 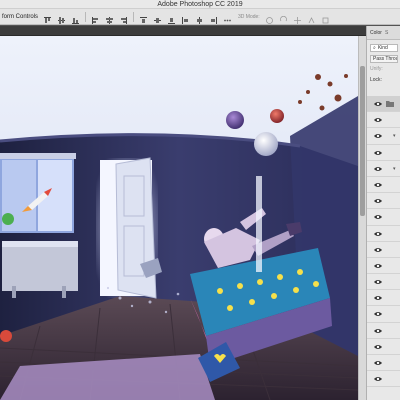 What do you see at coordinates (297, 18) in the screenshot?
I see `3d-pan-icon` at bounding box center [297, 18].